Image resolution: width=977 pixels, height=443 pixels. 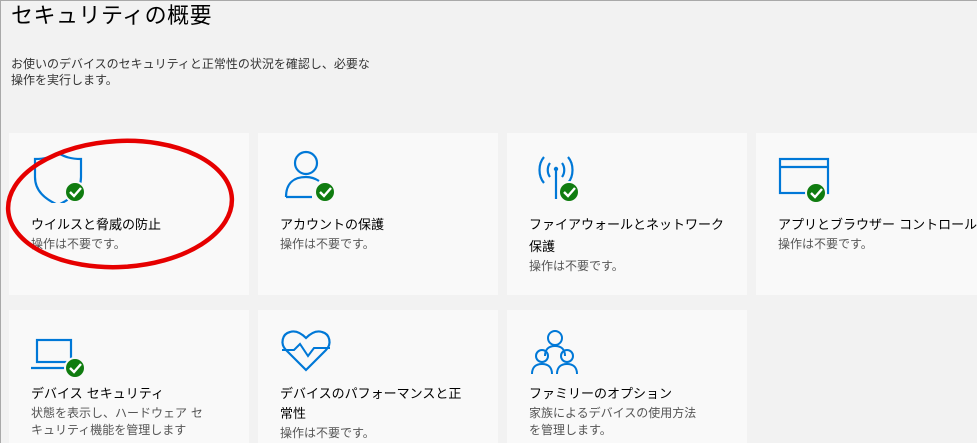 I want to click on tile-title: アカウントの保護, so click(x=332, y=225).